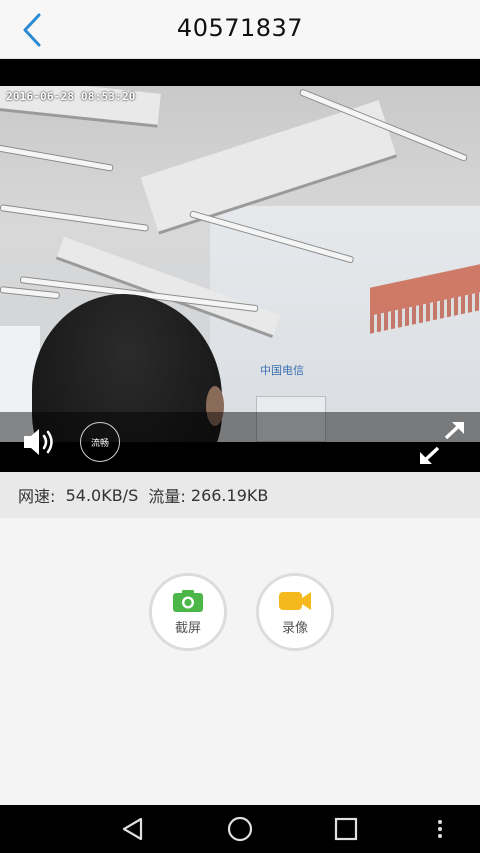 The width and height of the screenshot is (480, 853). I want to click on nav-menu-icon, so click(440, 829).